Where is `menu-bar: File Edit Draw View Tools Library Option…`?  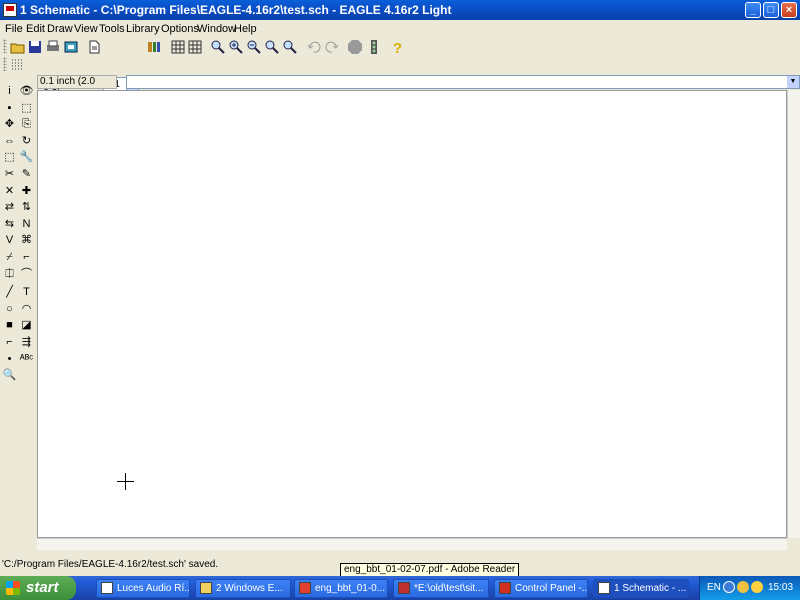 menu-bar: File Edit Draw View Tools Library Option… is located at coordinates (400, 29).